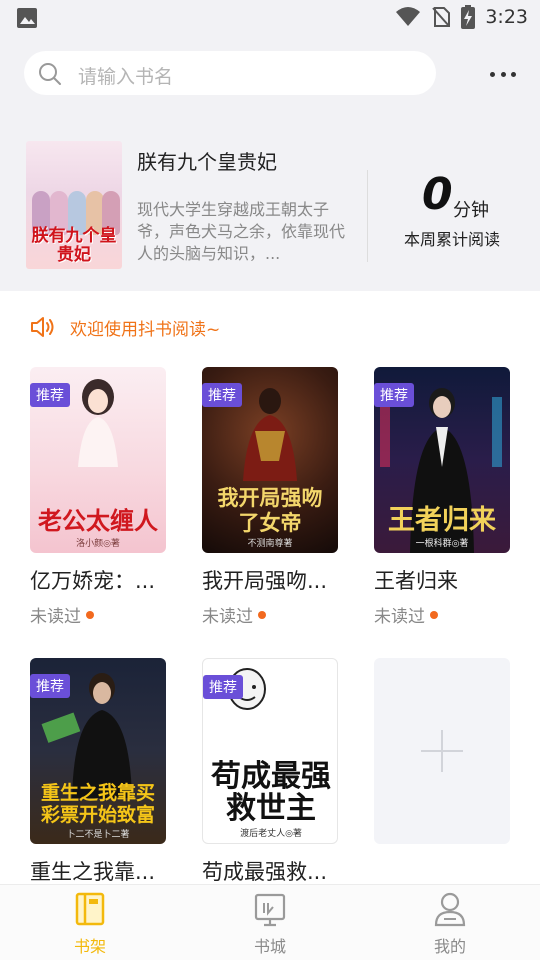 This screenshot has height=960, width=540. What do you see at coordinates (89, 946) in the screenshot?
I see `tab-label: 书架` at bounding box center [89, 946].